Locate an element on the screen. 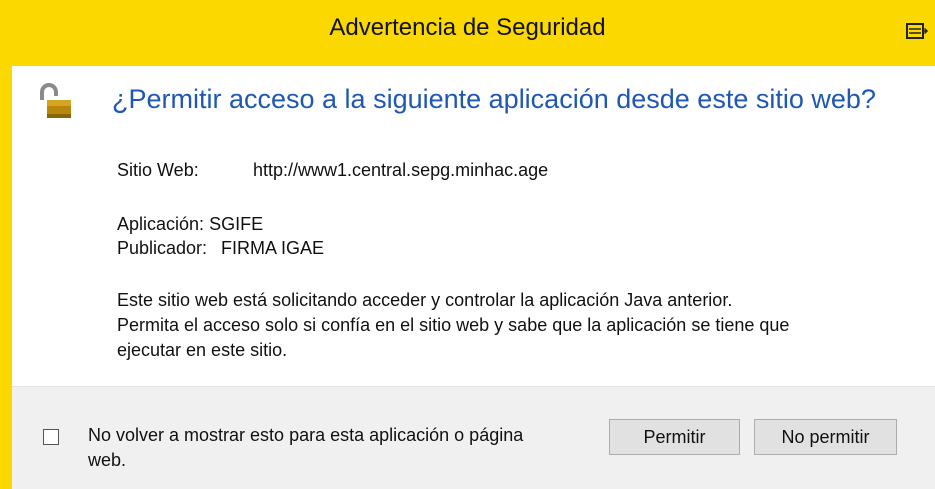 Image resolution: width=935 pixels, height=489 pixels. unlocked-padlock-icon is located at coordinates (55, 102).